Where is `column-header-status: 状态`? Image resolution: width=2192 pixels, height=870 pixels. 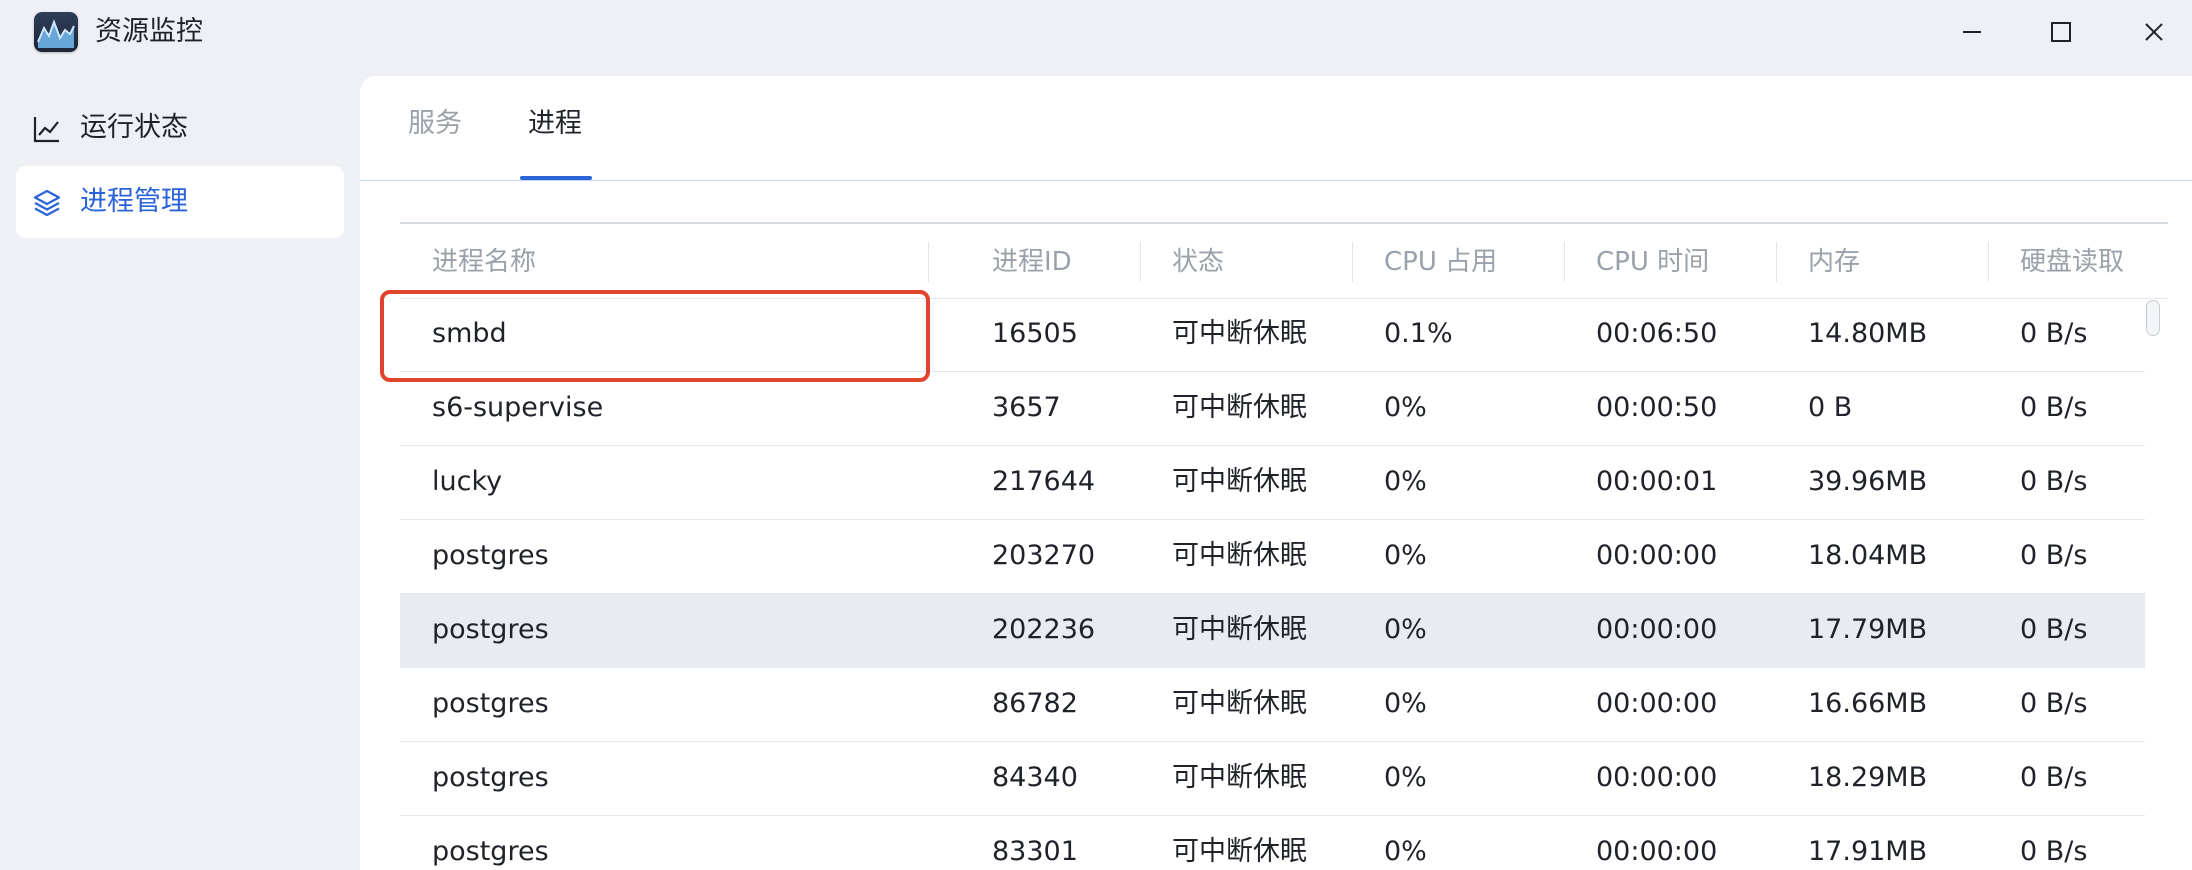
column-header-status: 状态 is located at coordinates (1198, 262).